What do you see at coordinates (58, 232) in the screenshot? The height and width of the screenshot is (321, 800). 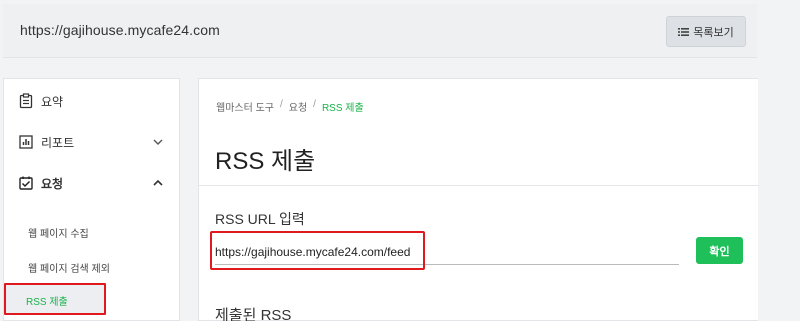 I see `sidebar-subitem-page-collect: 웹 페이지 수집` at bounding box center [58, 232].